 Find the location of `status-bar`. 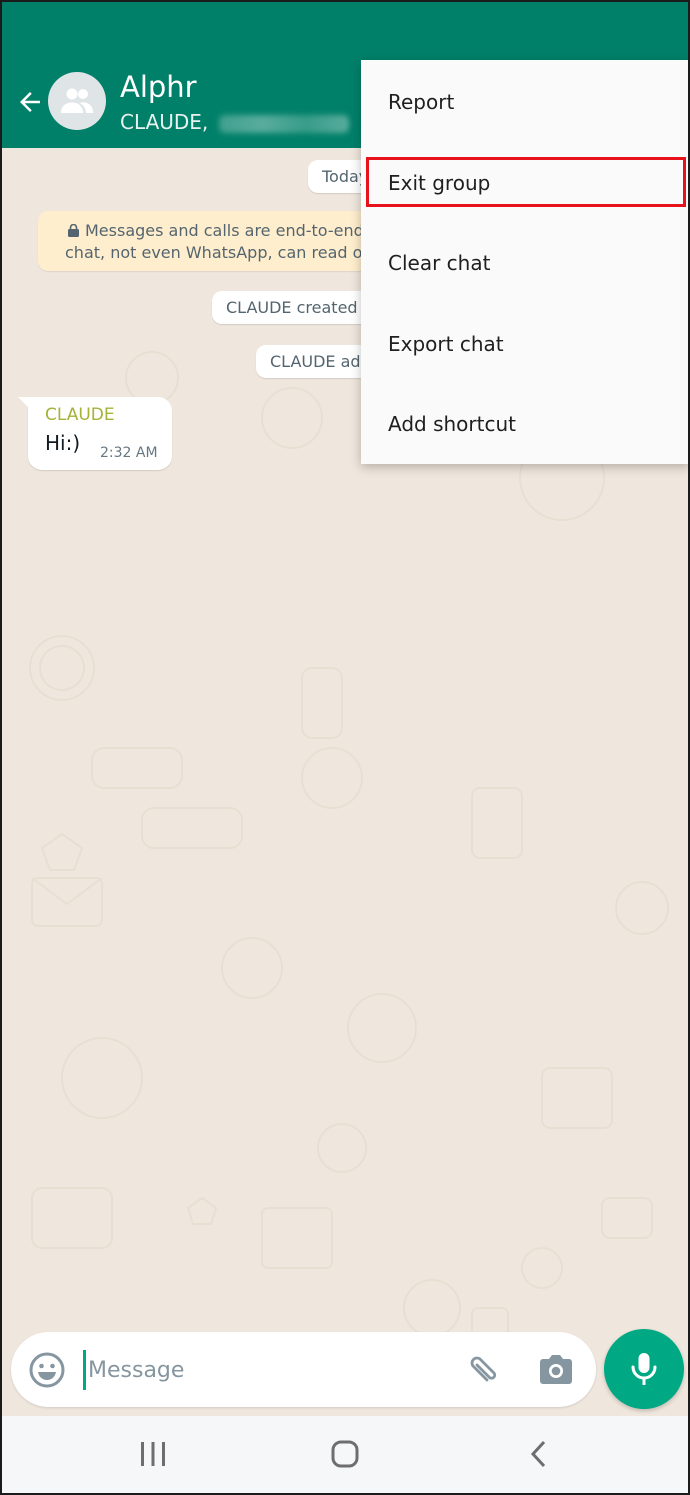

status-bar is located at coordinates (345, 28).